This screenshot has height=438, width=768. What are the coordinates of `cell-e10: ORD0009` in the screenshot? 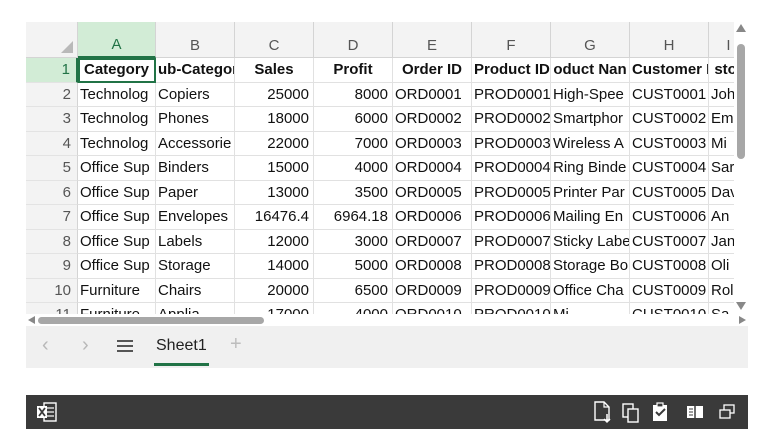 It's located at (432, 290).